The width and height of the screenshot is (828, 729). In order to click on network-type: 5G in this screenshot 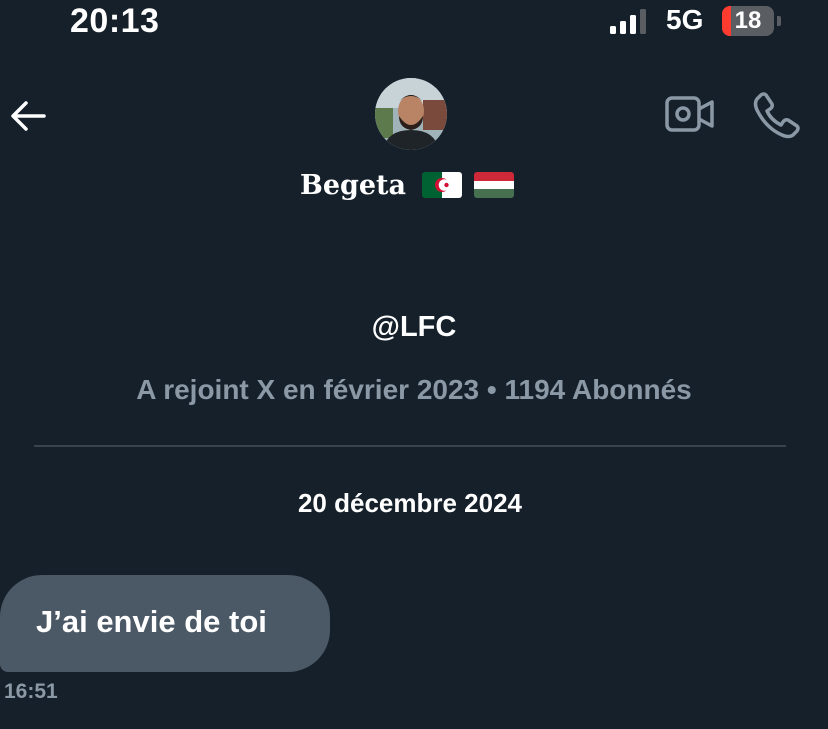, I will do `click(685, 19)`.